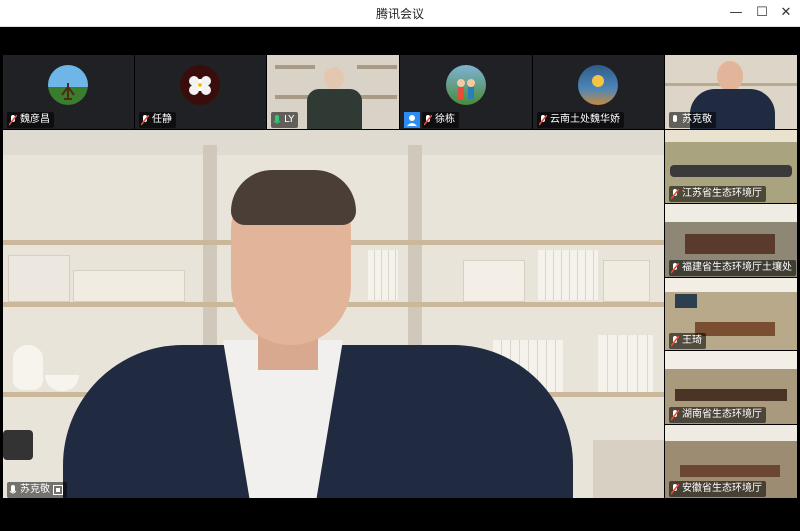  What do you see at coordinates (686, 301) in the screenshot?
I see `wall-screen` at bounding box center [686, 301].